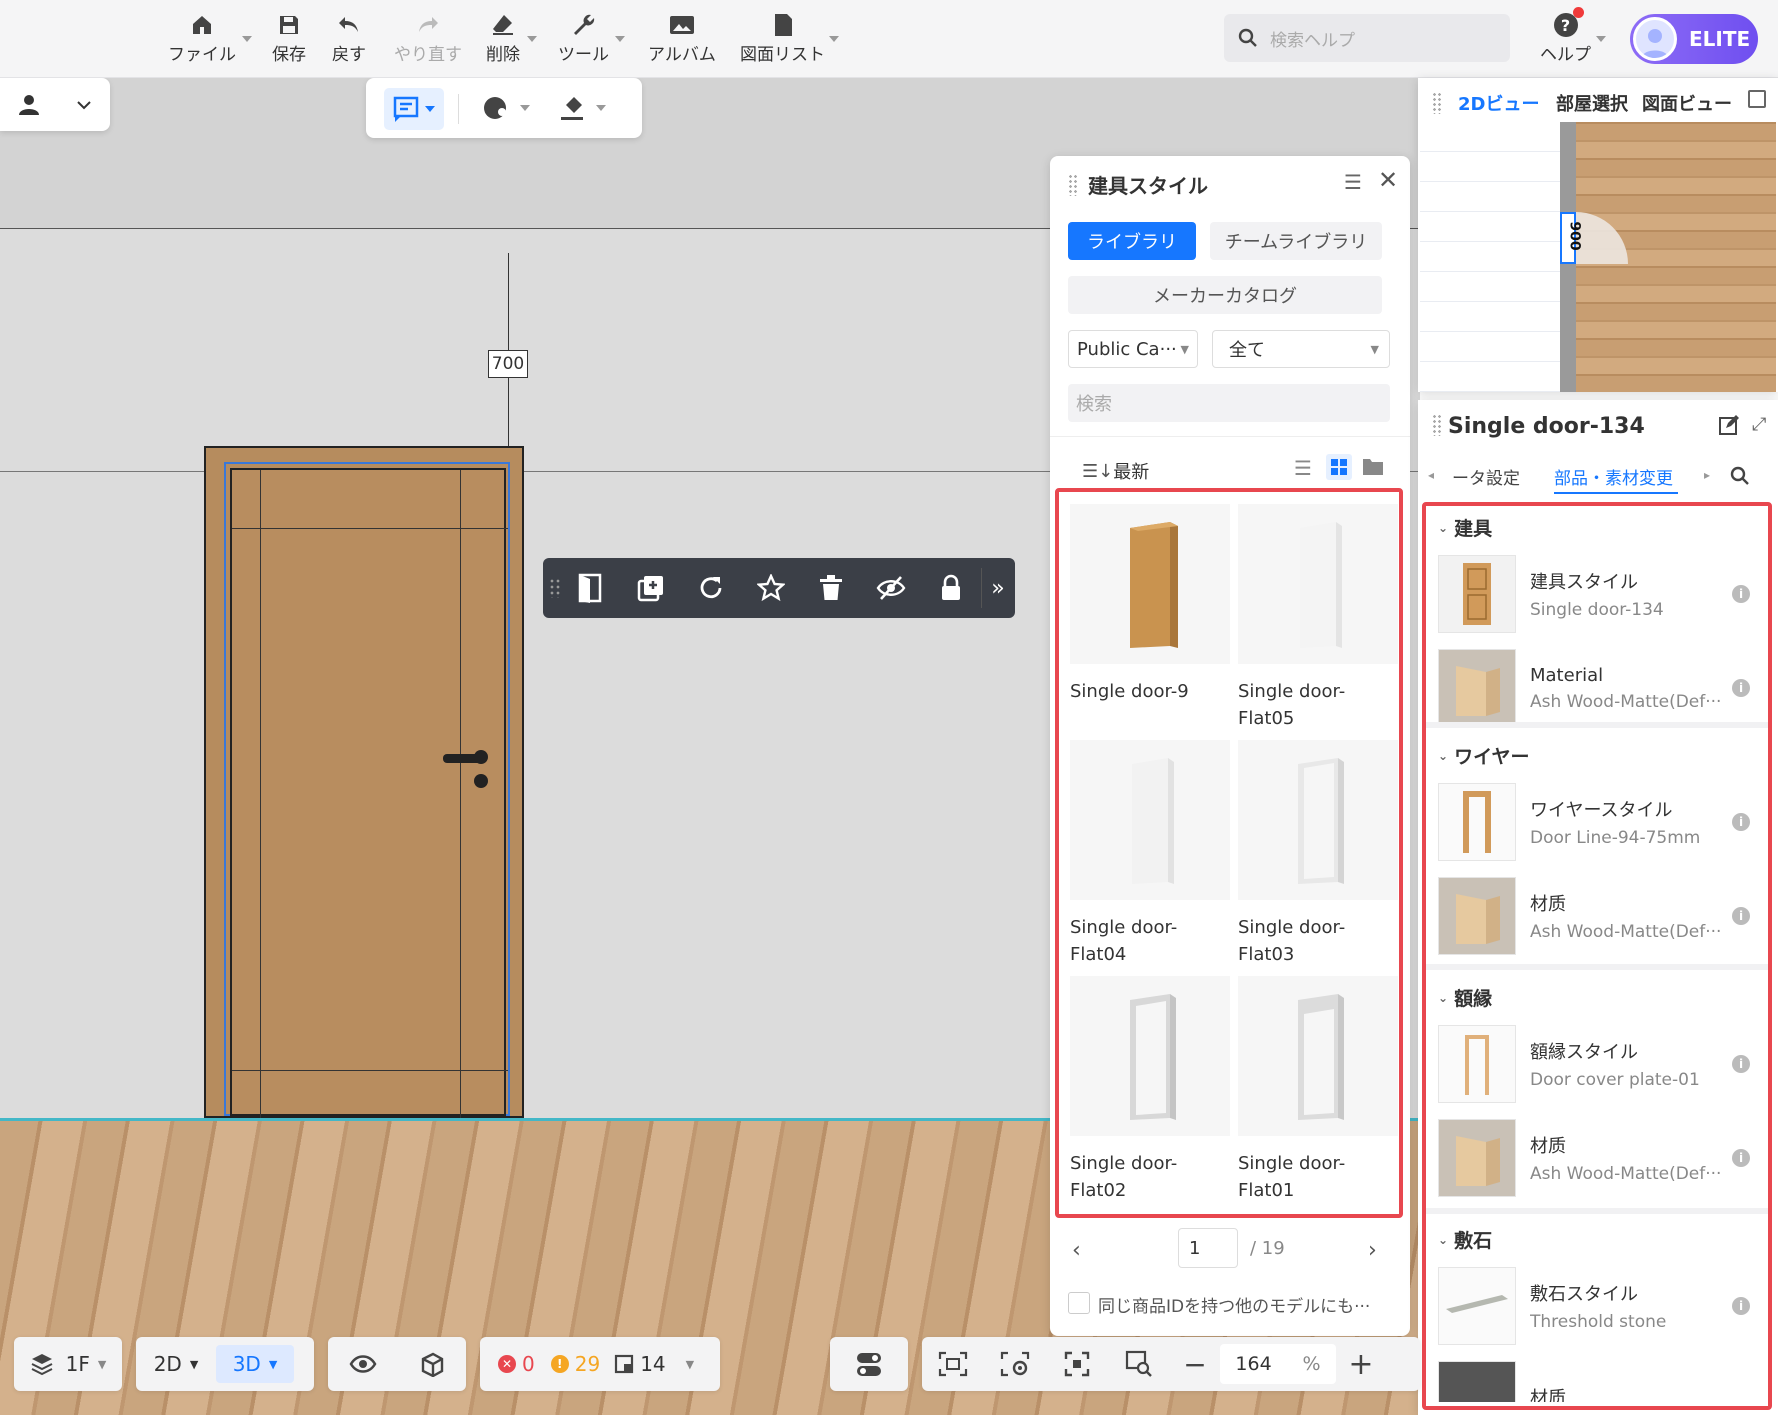  What do you see at coordinates (55, 104) in the screenshot?
I see `camera-selector` at bounding box center [55, 104].